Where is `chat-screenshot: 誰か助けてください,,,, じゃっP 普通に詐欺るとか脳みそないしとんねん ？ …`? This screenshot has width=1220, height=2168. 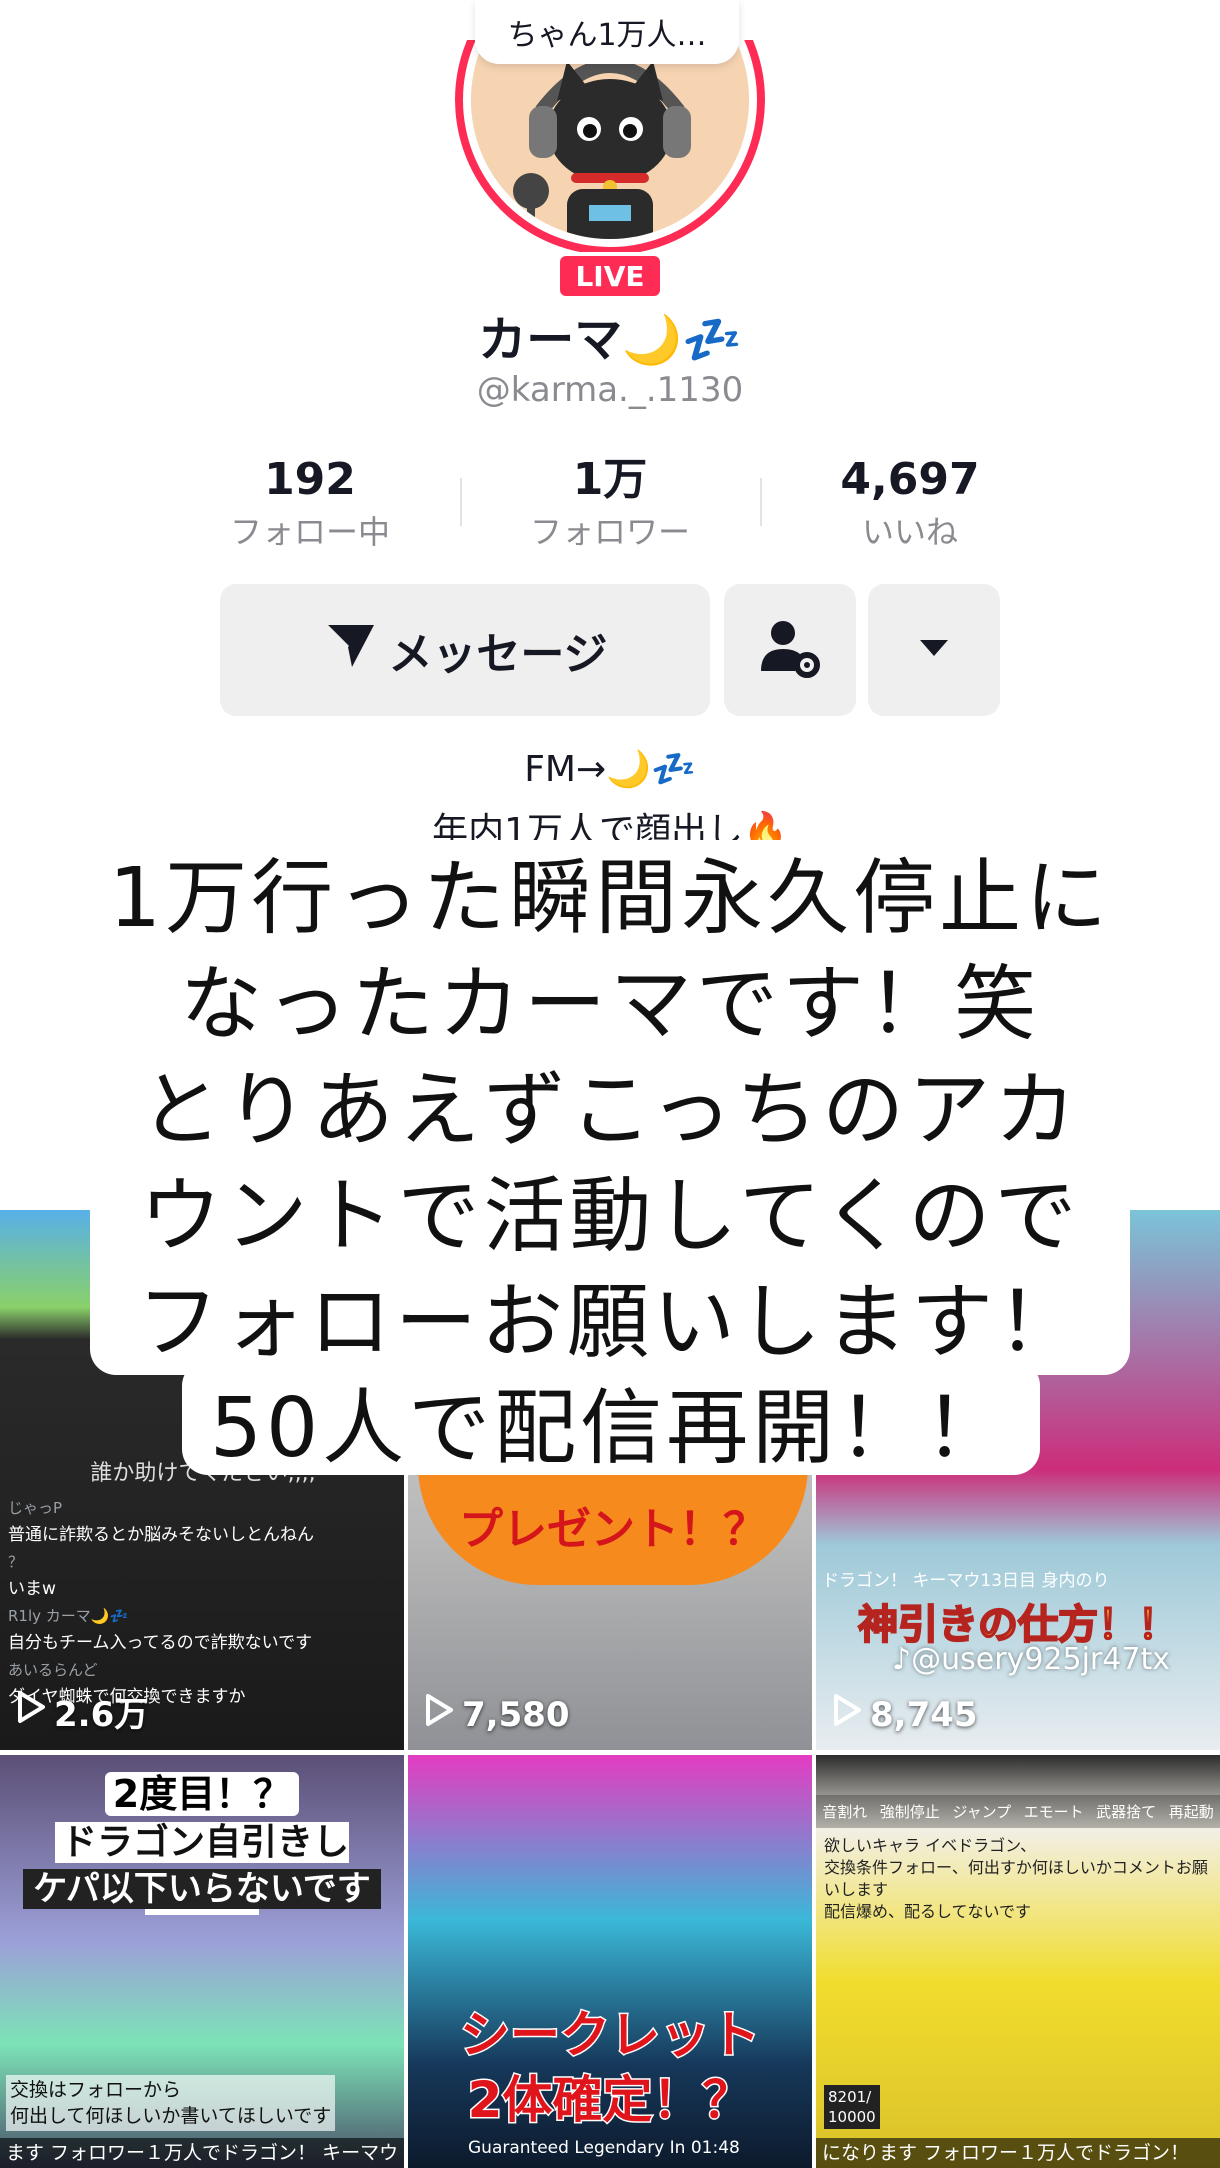
chat-screenshot: 誰か助けてください,,,, じゃっP 普通に詐欺るとか脳みそないしとんねん ？ … is located at coordinates (203, 1585).